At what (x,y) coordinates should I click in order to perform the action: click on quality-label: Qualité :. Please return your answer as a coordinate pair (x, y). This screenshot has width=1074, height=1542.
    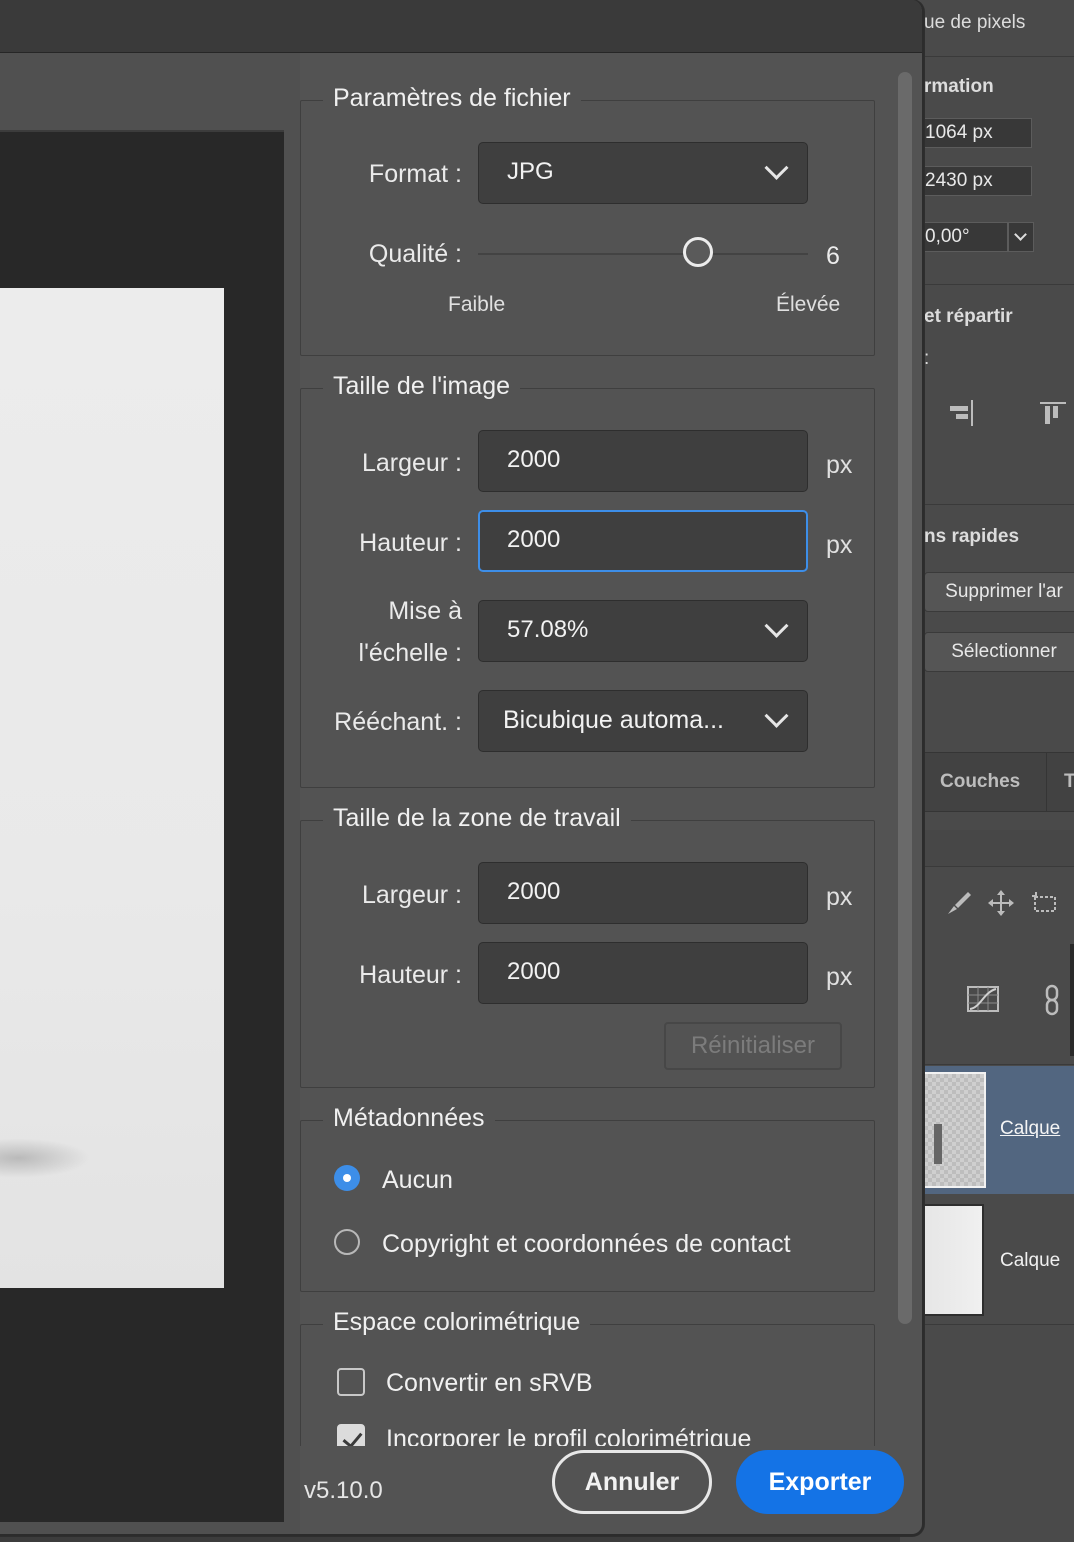
    Looking at the image, I should click on (415, 254).